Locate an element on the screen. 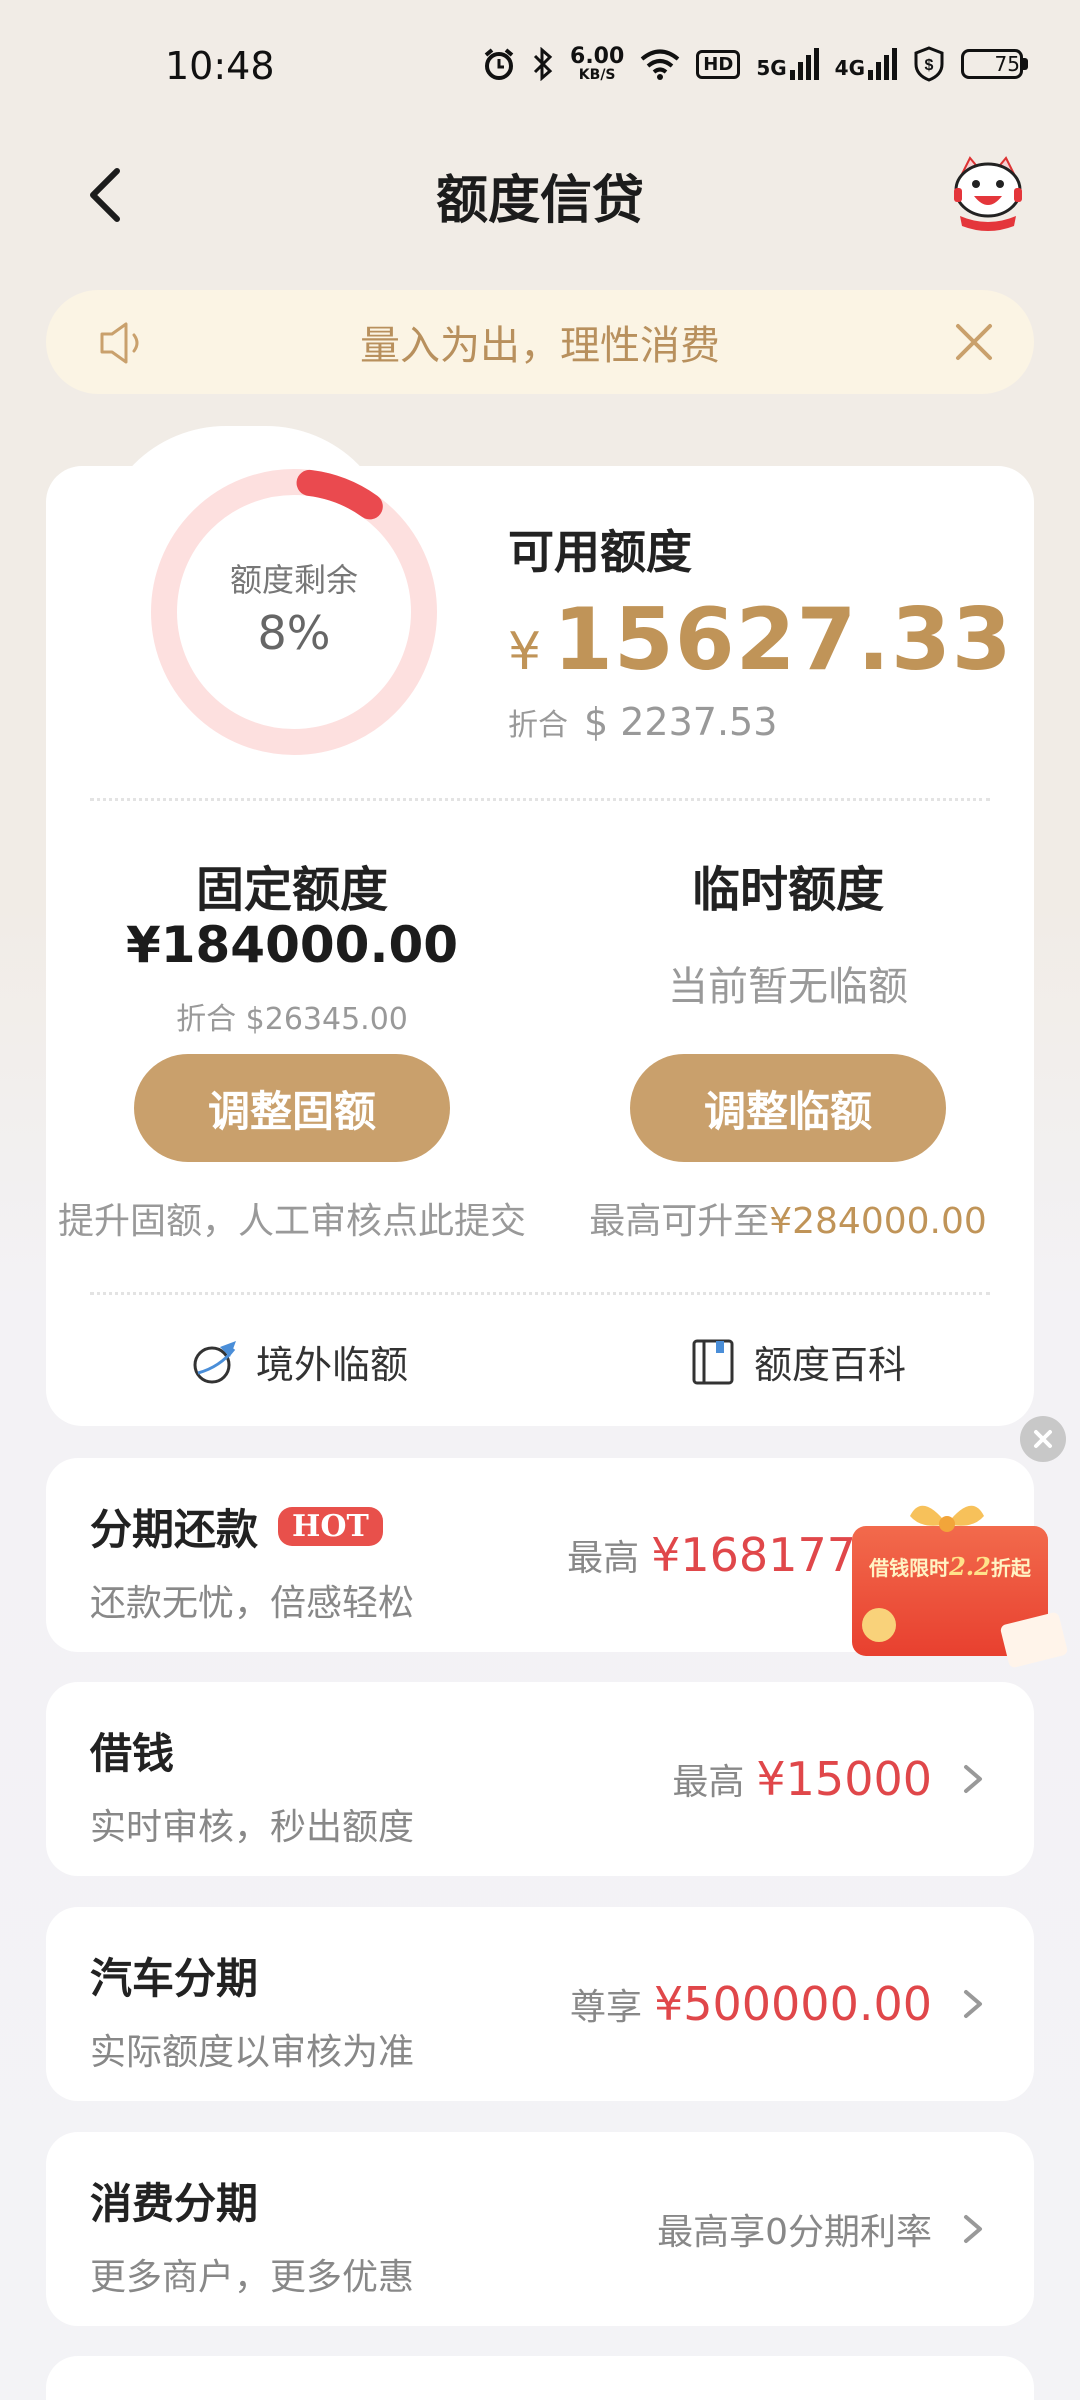  available-usd: 折合 $ 2237.53 is located at coordinates (642, 722).